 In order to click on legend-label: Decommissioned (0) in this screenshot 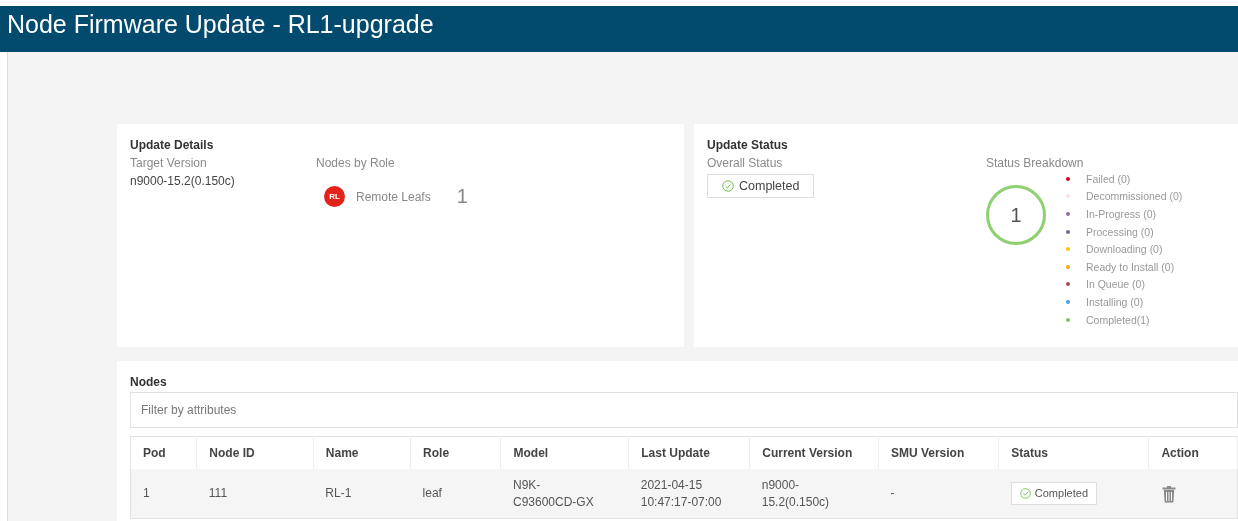, I will do `click(1134, 196)`.